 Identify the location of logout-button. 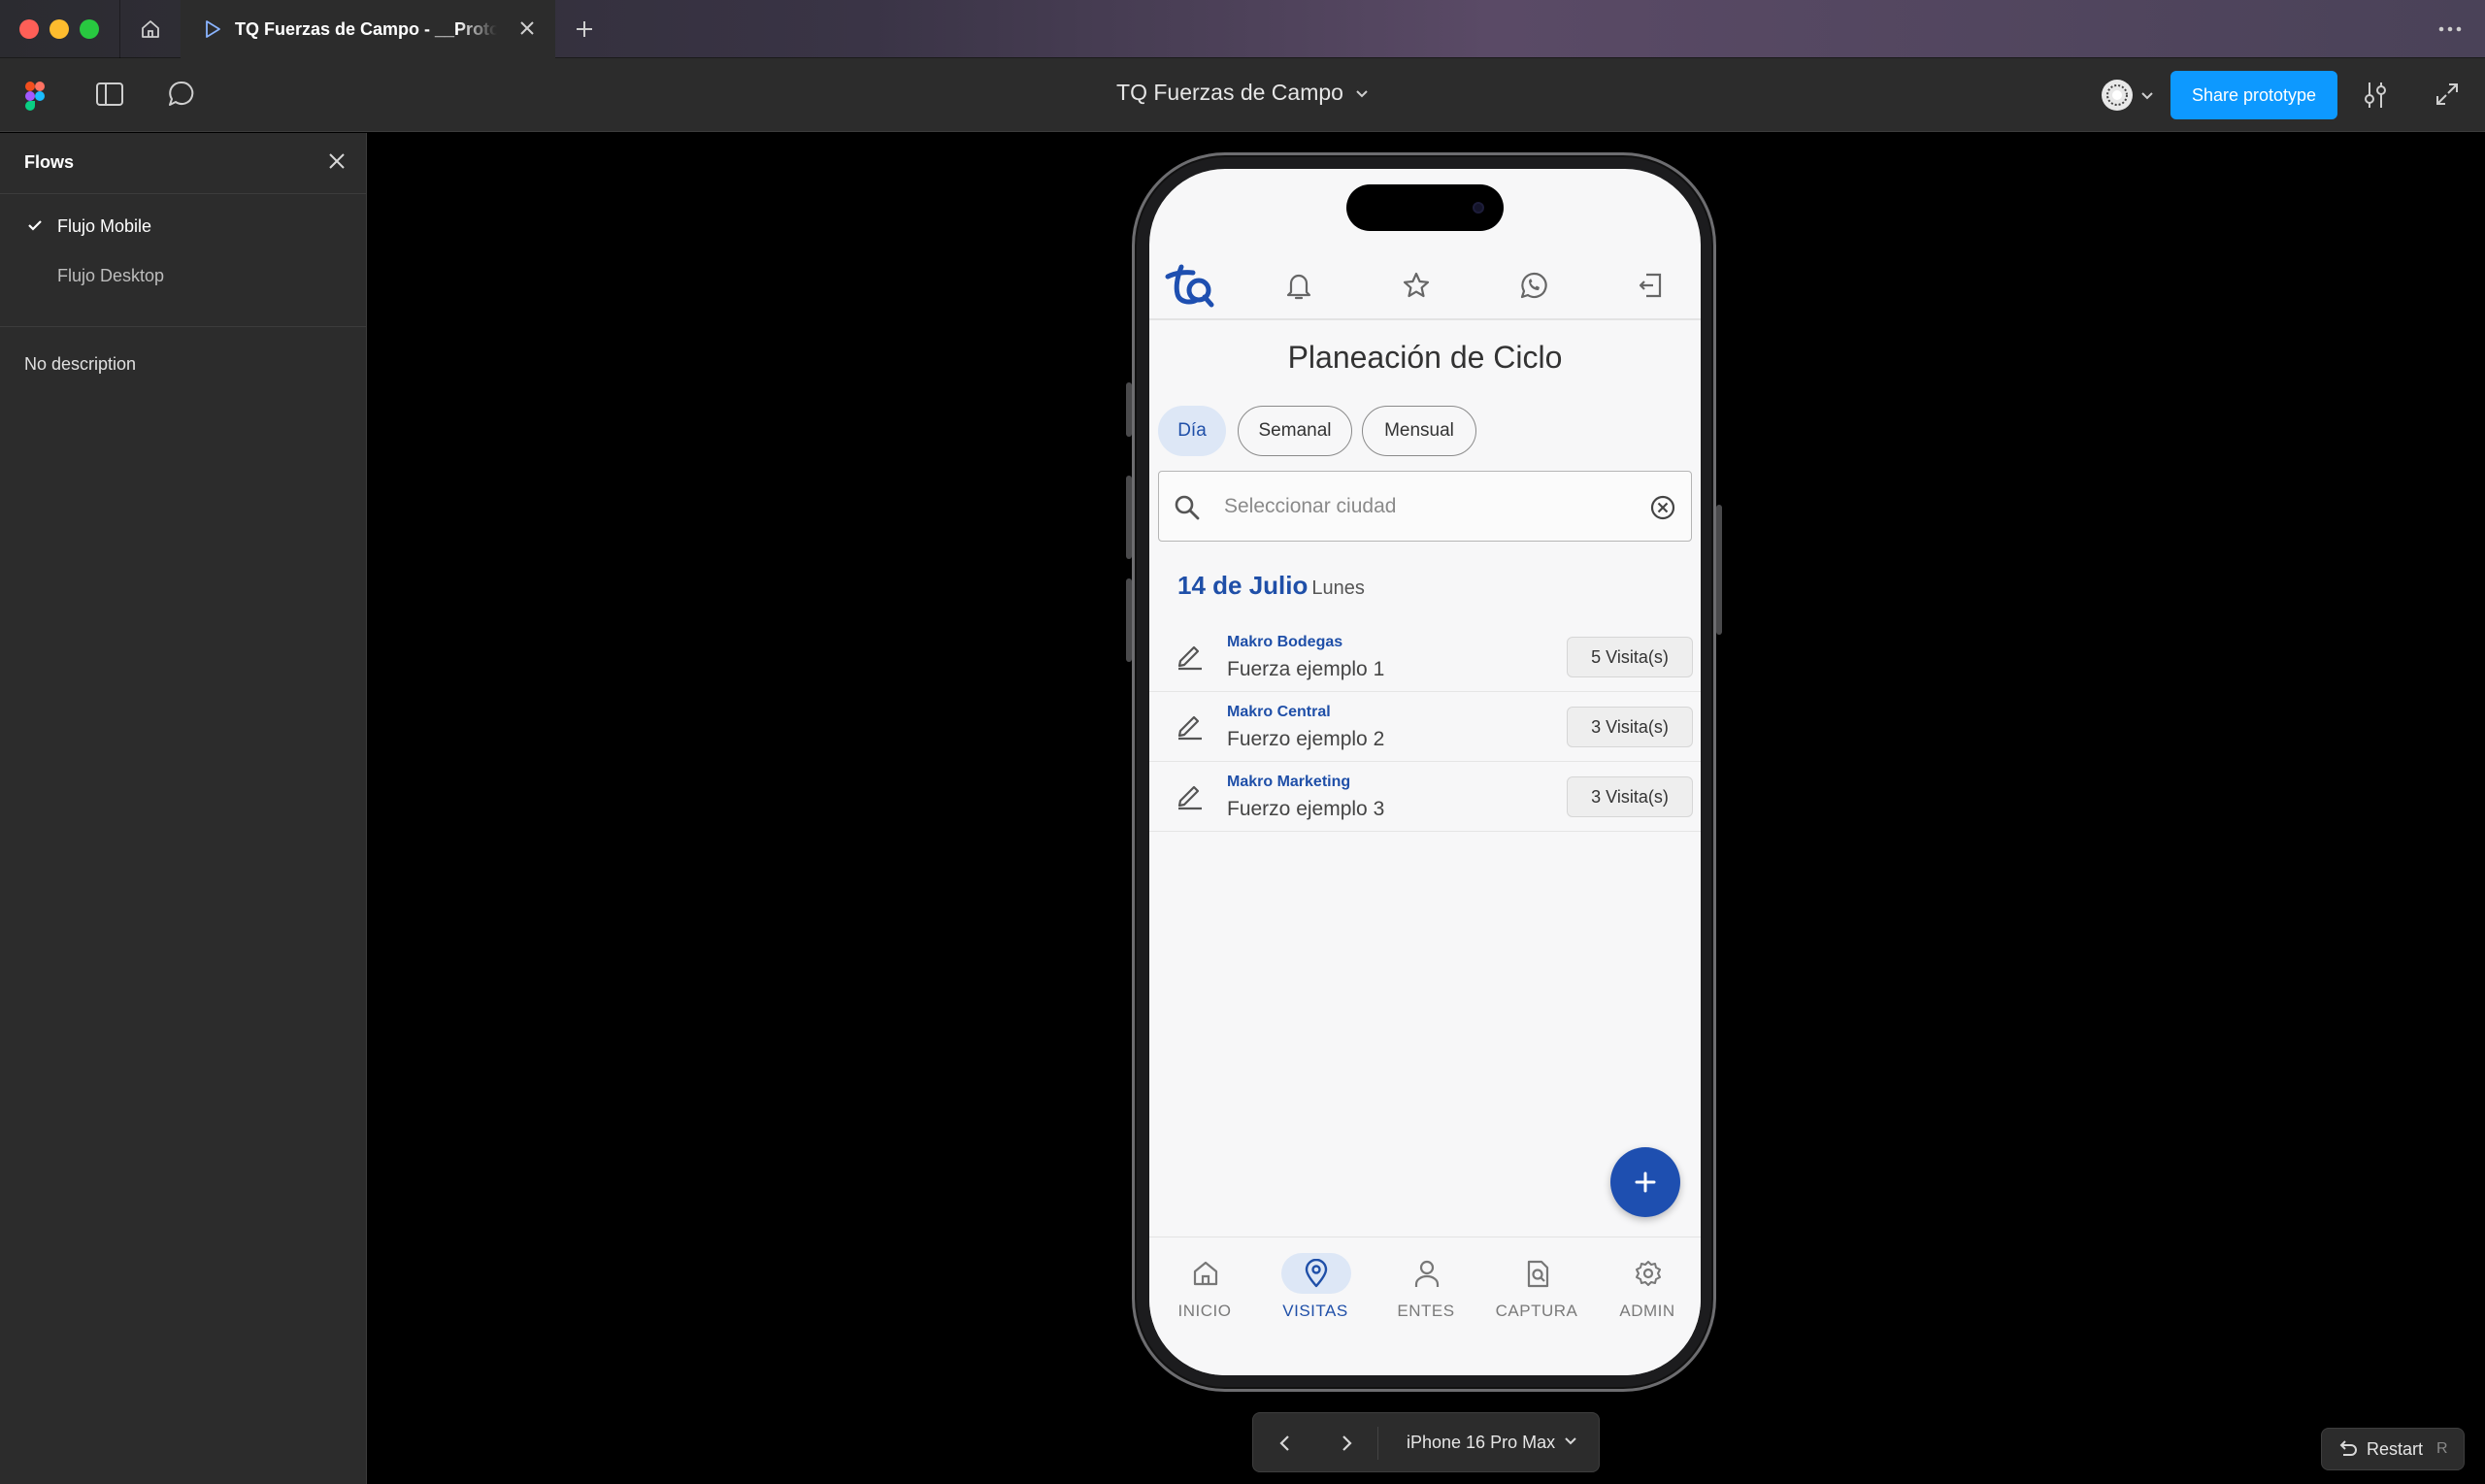
(1651, 285).